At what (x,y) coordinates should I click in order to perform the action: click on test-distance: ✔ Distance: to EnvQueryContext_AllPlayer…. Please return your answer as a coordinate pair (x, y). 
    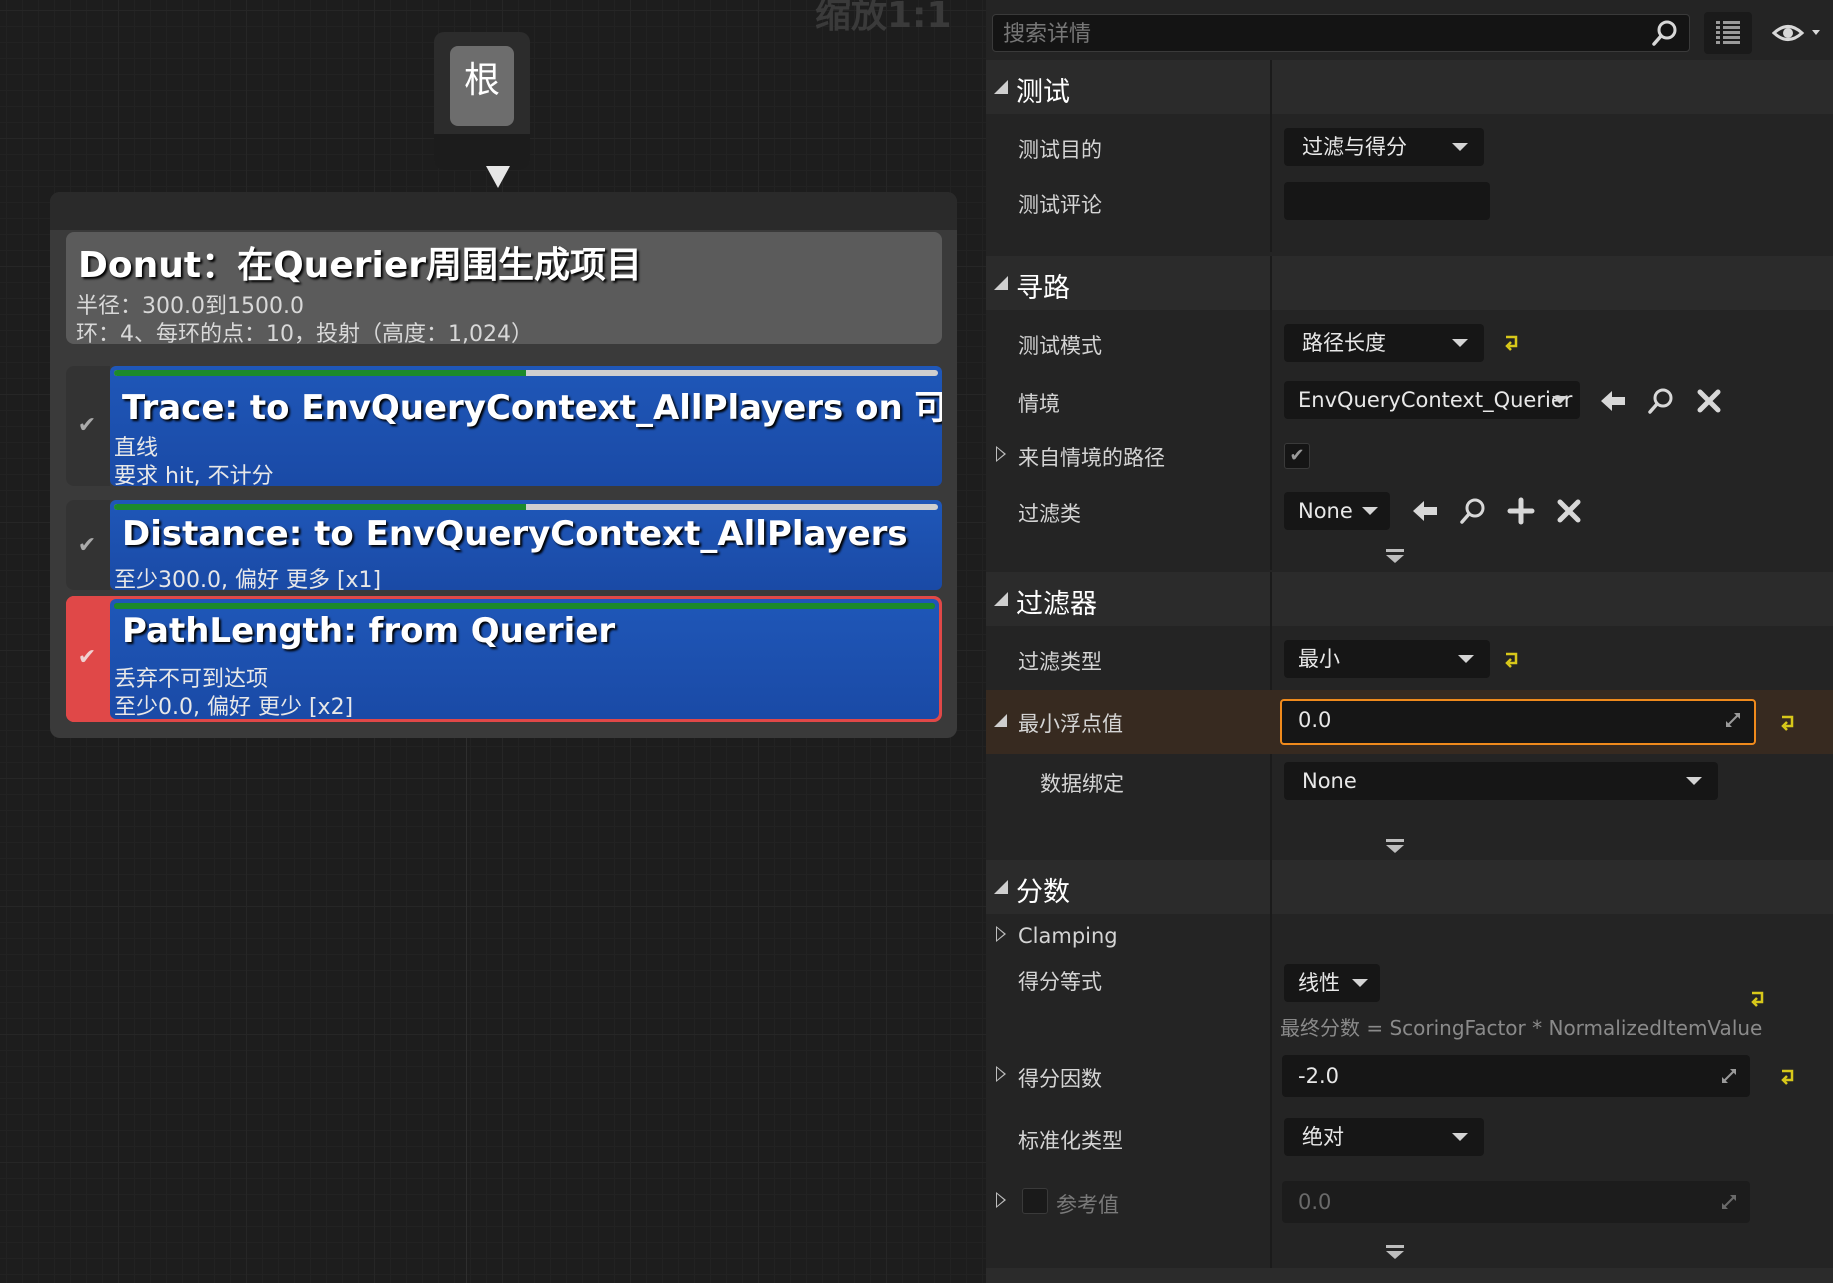
    Looking at the image, I should click on (504, 545).